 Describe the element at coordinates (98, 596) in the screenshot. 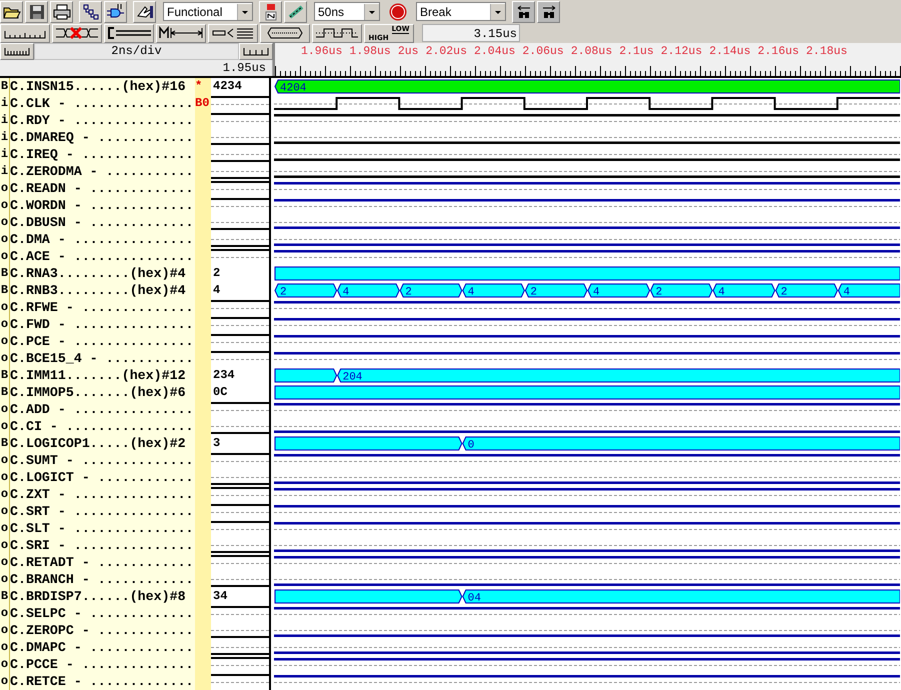

I see `signal-name: C.BRDISP7......(hex)#8` at that location.